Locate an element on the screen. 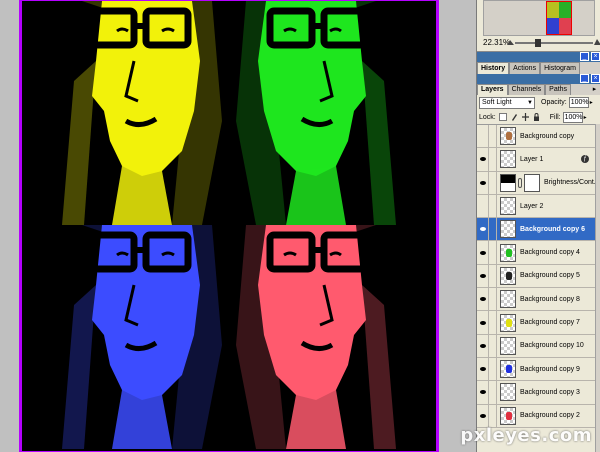  zoom-out-icon is located at coordinates (510, 42).